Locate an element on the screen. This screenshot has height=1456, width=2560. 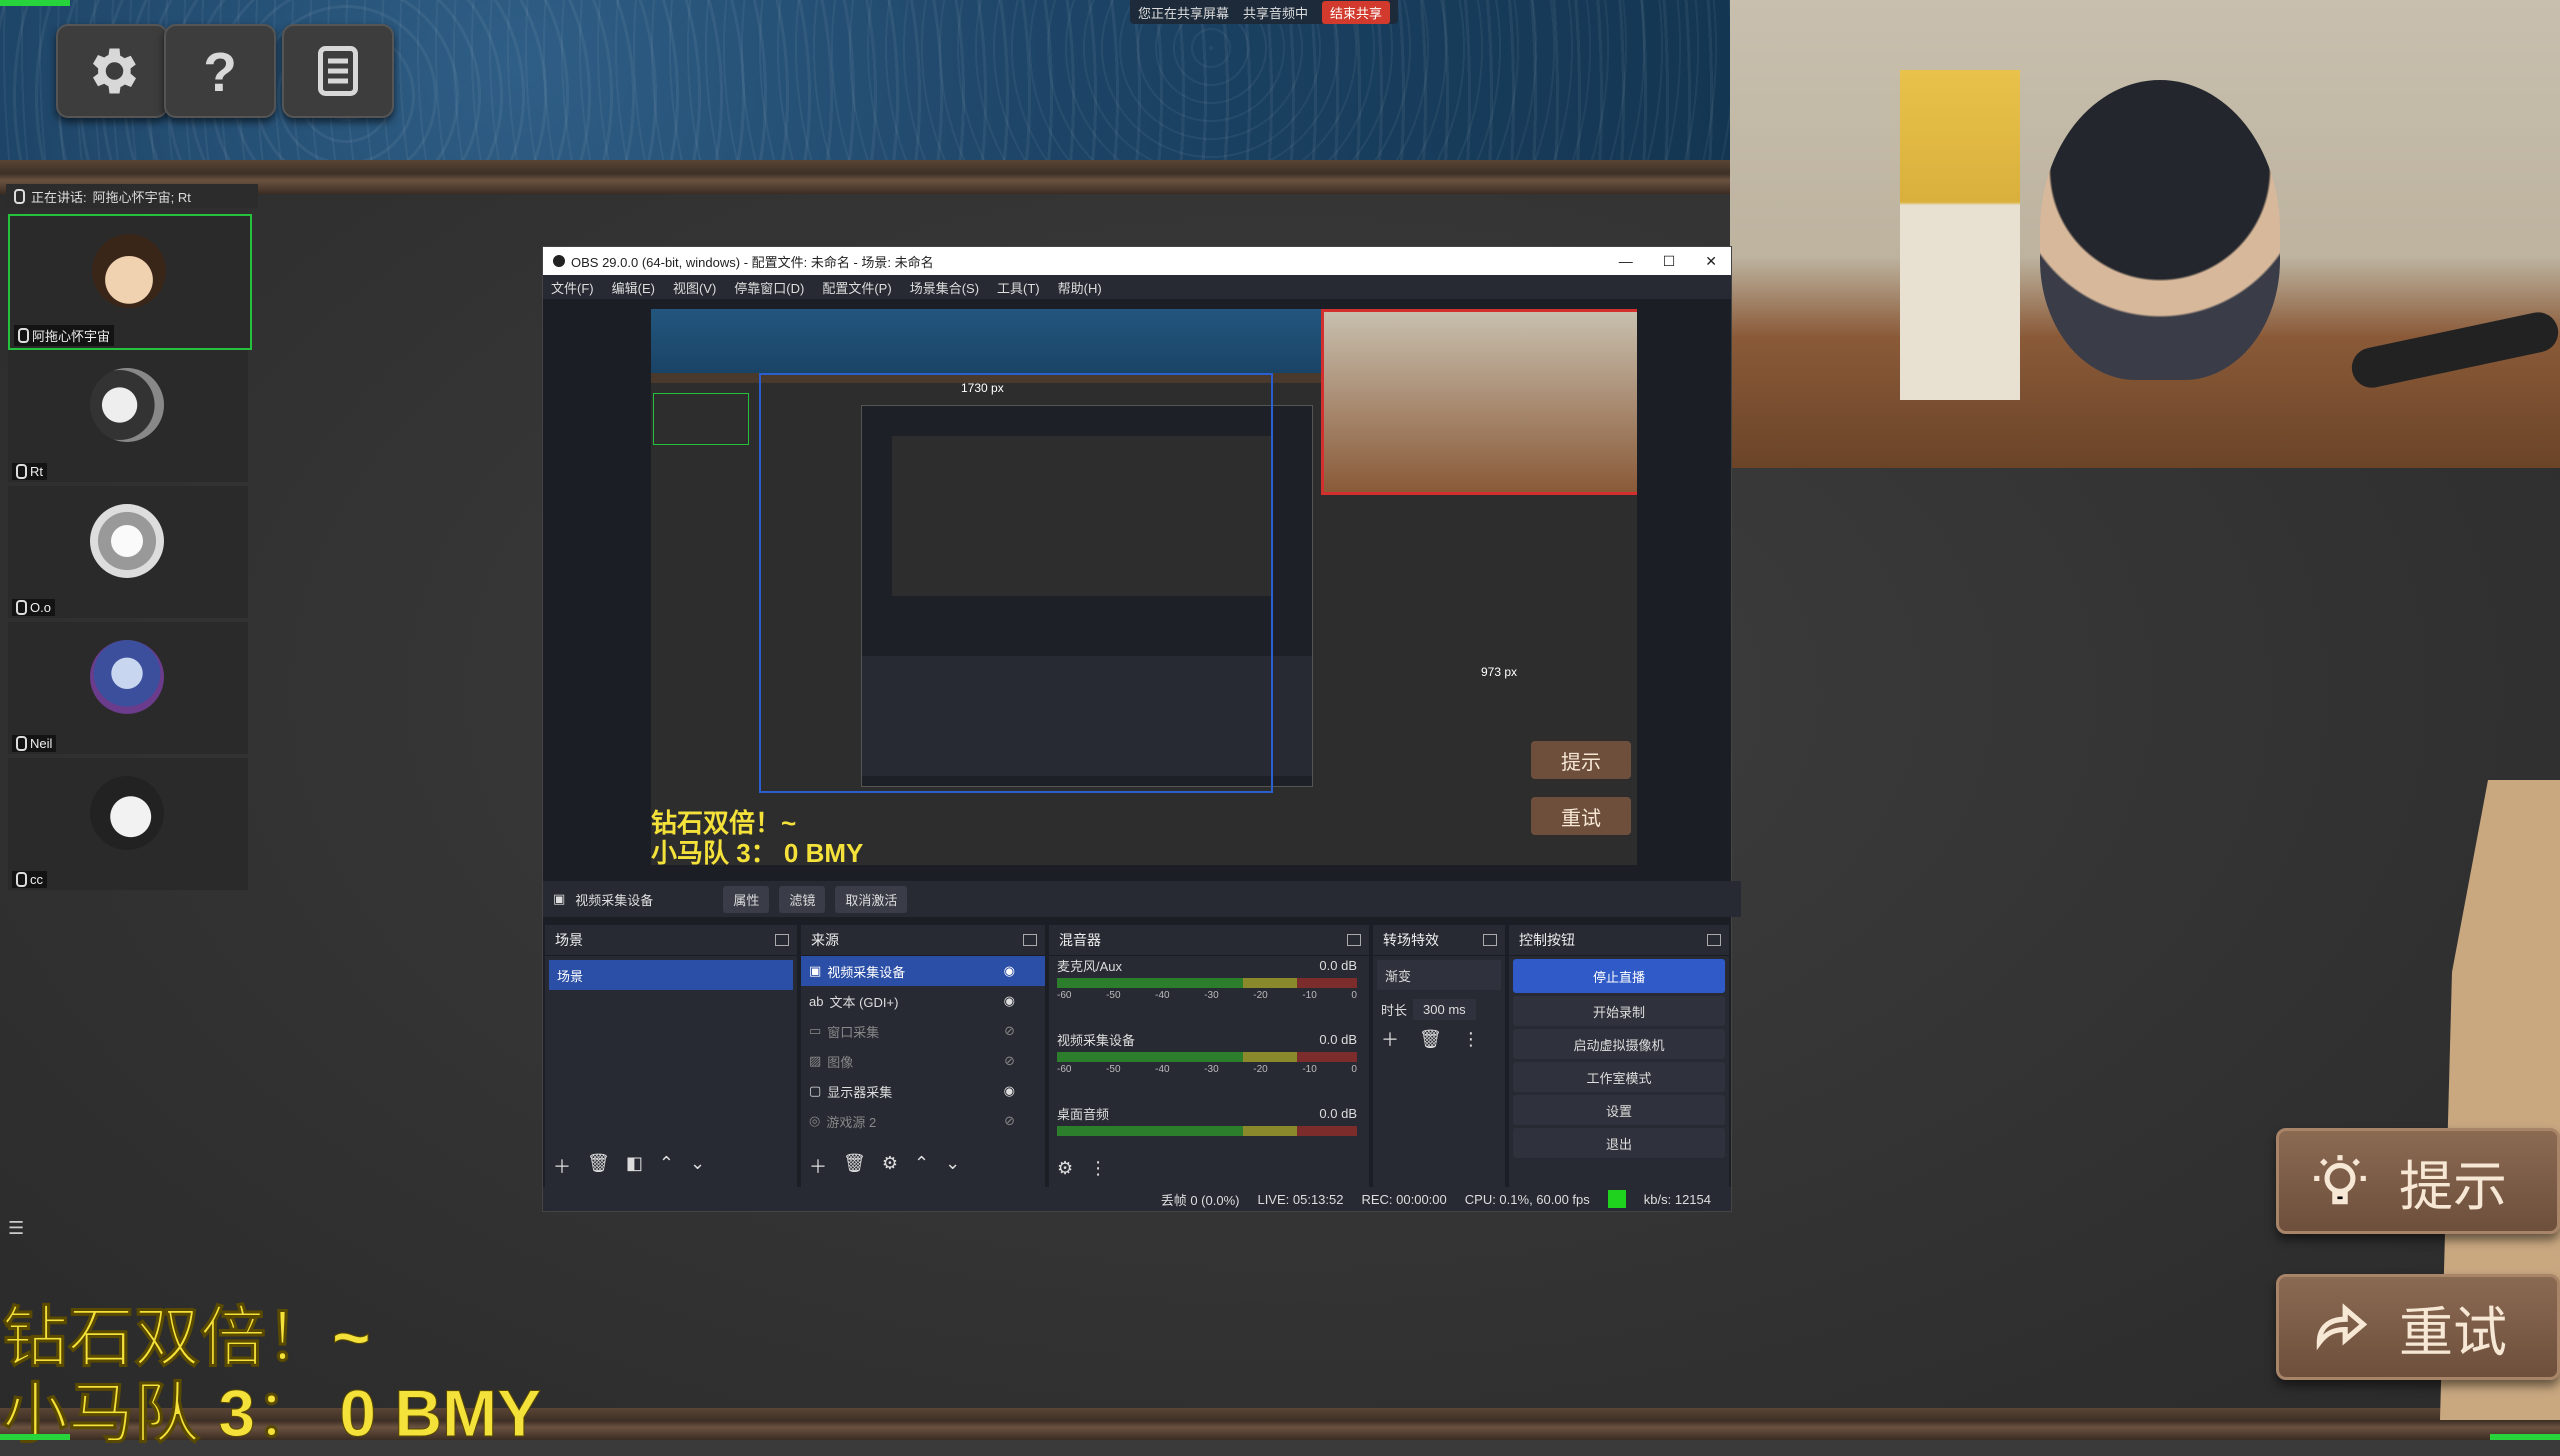
transition-select: 渐变 is located at coordinates (1439, 975).